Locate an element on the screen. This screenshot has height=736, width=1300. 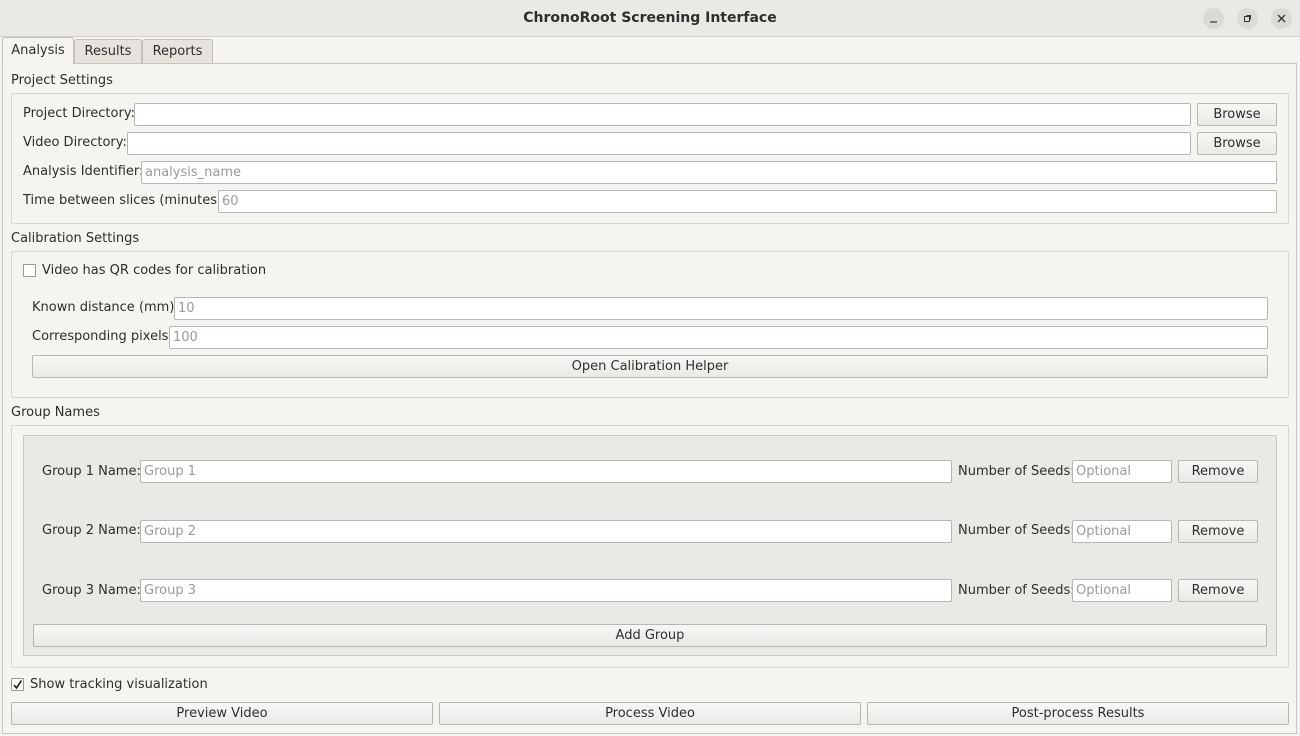
add-group-button: Add Group is located at coordinates (650, 635).